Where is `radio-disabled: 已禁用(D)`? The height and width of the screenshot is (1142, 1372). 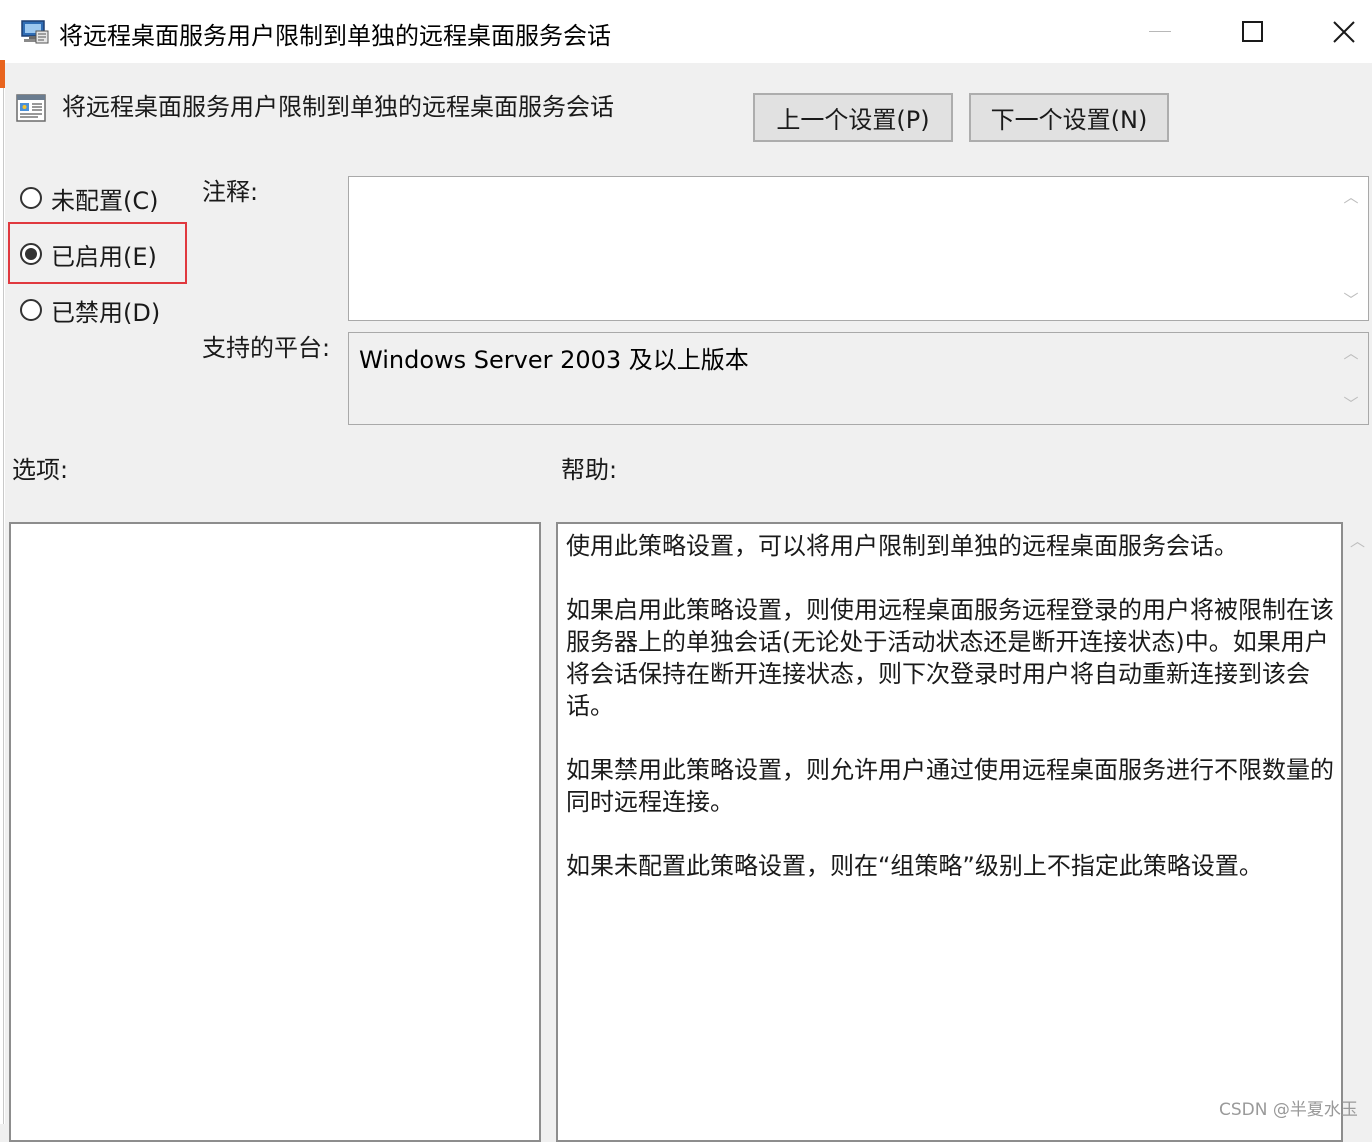 radio-disabled: 已禁用(D) is located at coordinates (90, 310).